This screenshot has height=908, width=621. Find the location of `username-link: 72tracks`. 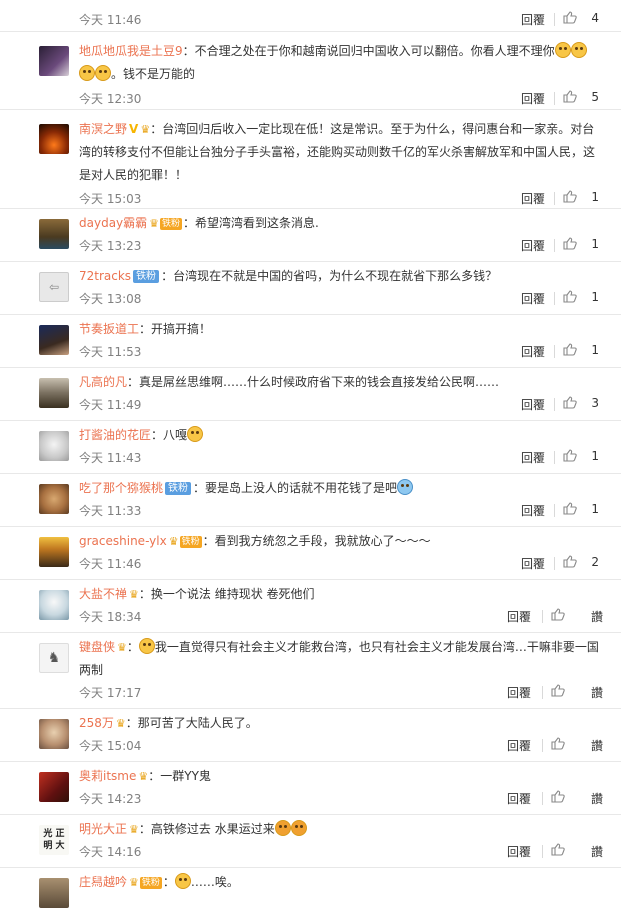

username-link: 72tracks is located at coordinates (105, 276).